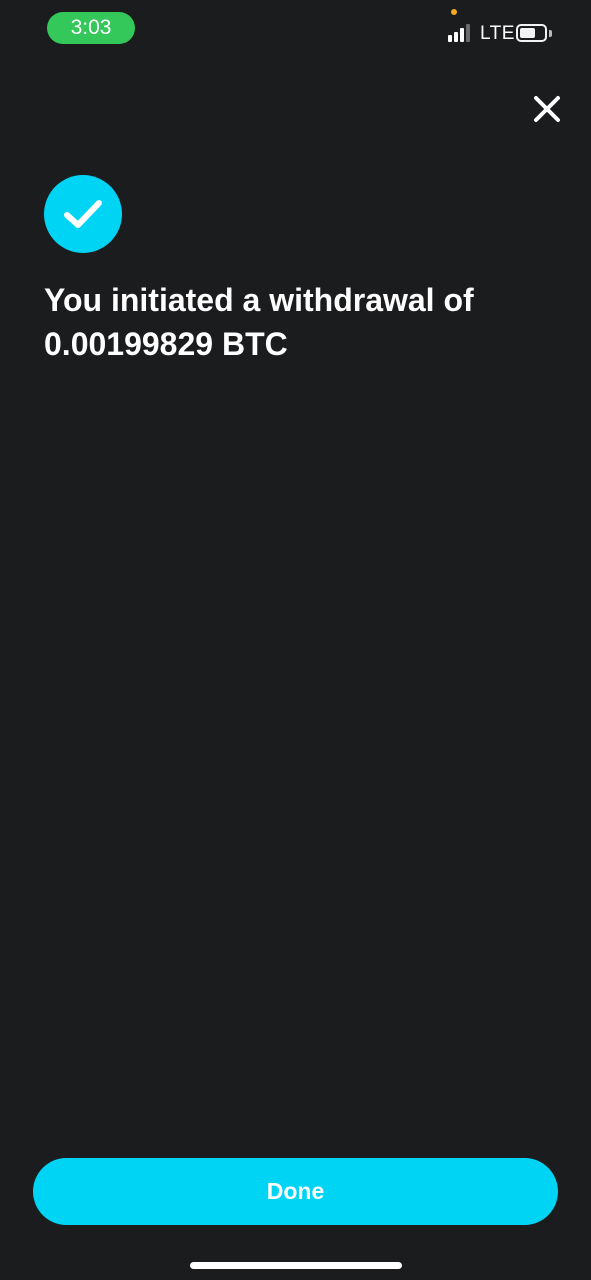  I want to click on home-indicator, so click(296, 1265).